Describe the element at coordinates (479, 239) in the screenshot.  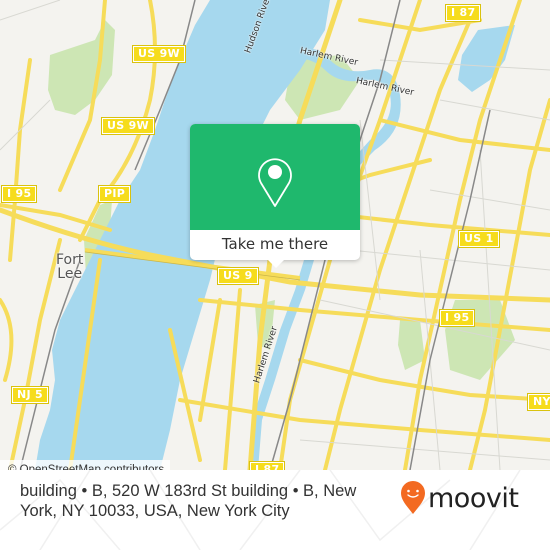
I see `road-shield-us-1: US 1` at that location.